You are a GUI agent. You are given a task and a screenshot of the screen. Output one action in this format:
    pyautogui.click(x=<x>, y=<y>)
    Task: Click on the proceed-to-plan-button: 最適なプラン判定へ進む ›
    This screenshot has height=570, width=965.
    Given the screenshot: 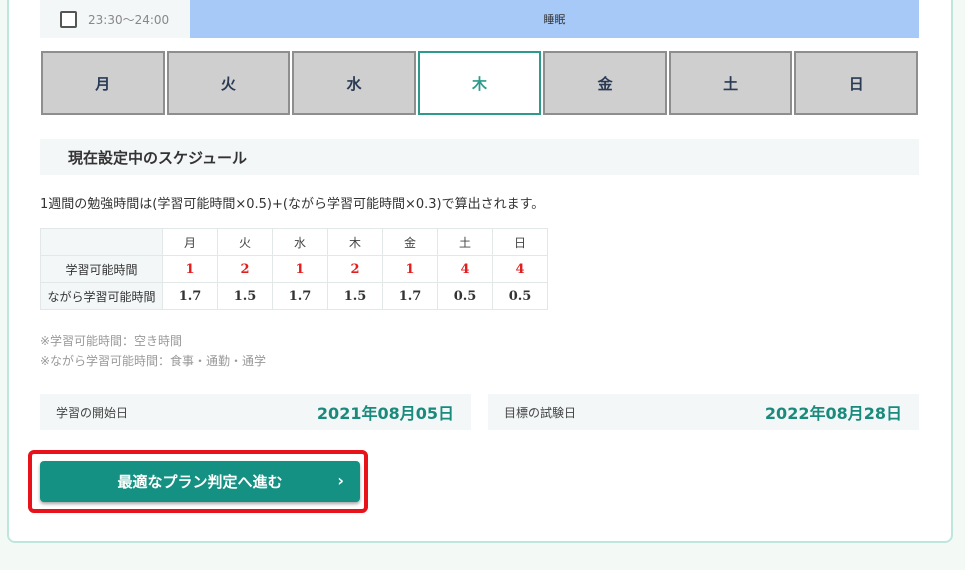 What is the action you would take?
    pyautogui.click(x=200, y=481)
    